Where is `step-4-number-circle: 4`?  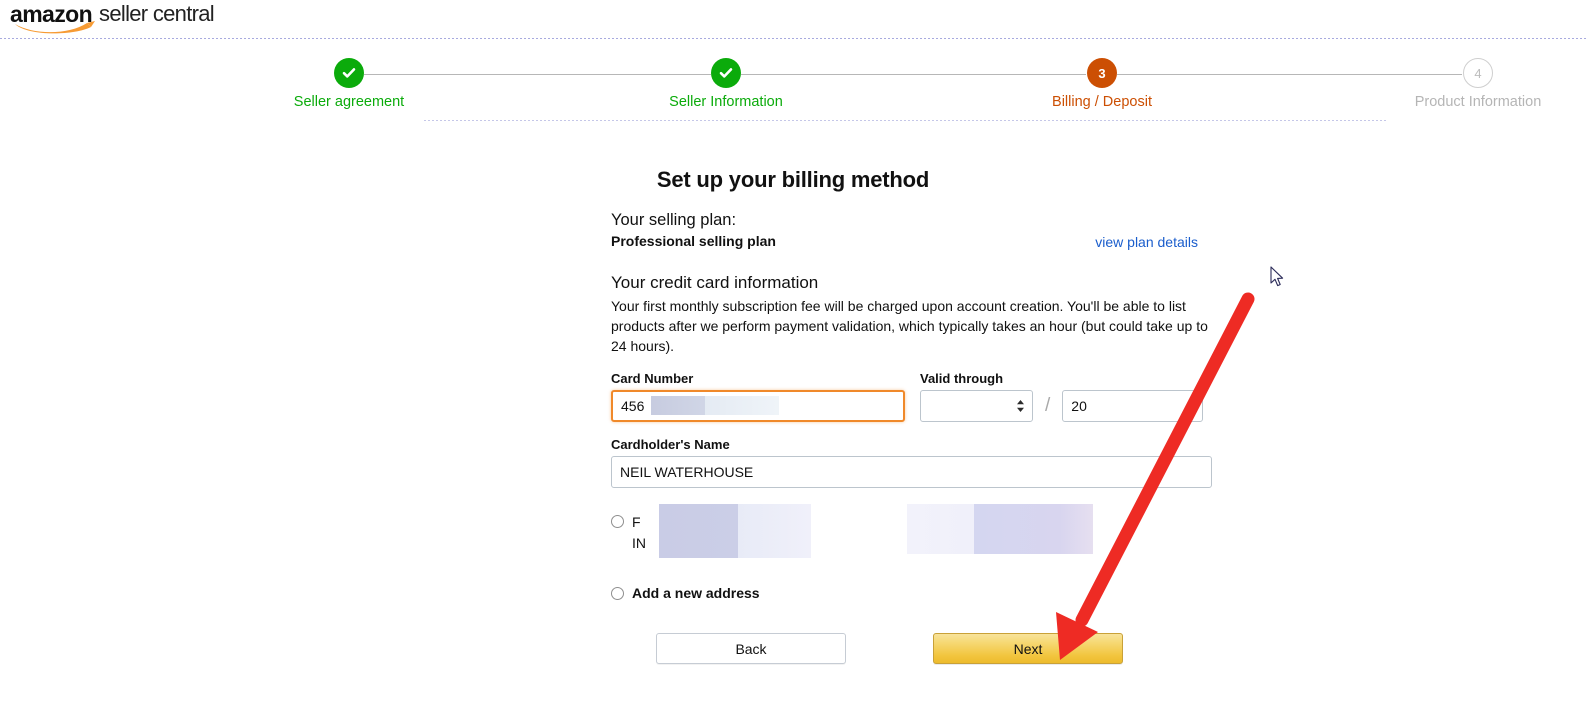
step-4-number-circle: 4 is located at coordinates (1478, 73).